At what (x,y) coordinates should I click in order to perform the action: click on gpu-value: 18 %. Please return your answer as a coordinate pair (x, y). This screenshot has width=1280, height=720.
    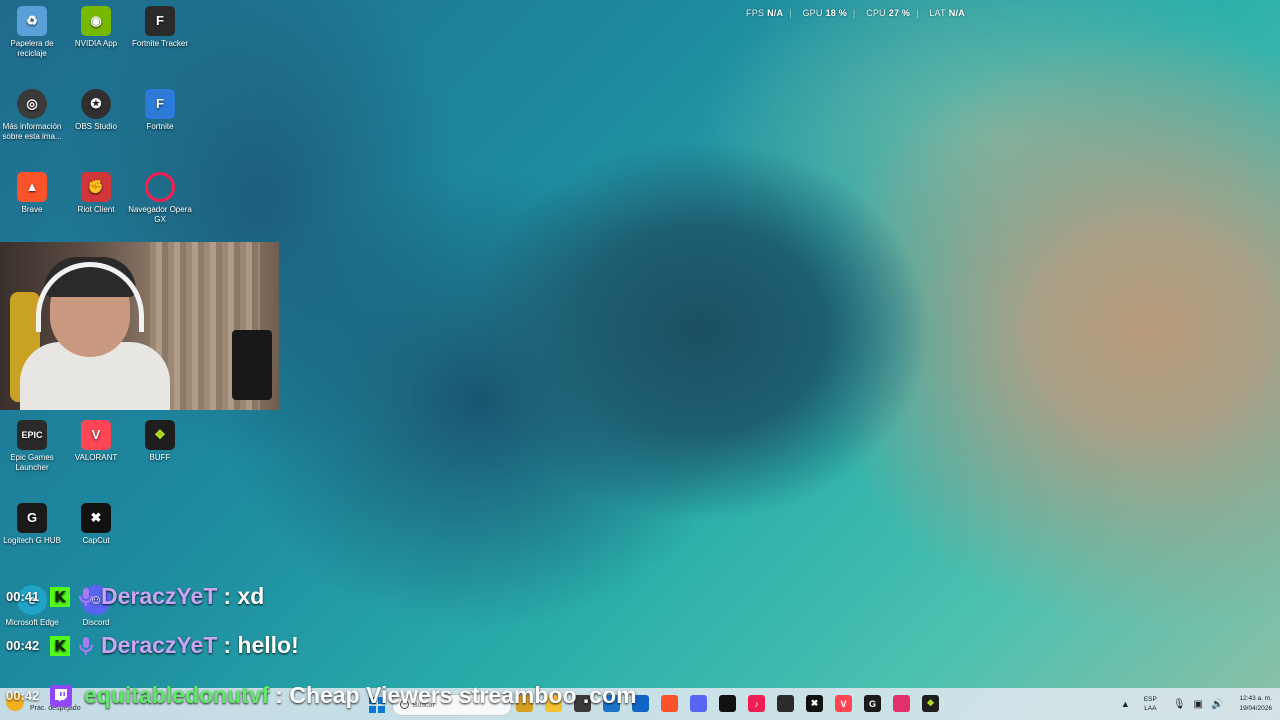
    Looking at the image, I should click on (836, 13).